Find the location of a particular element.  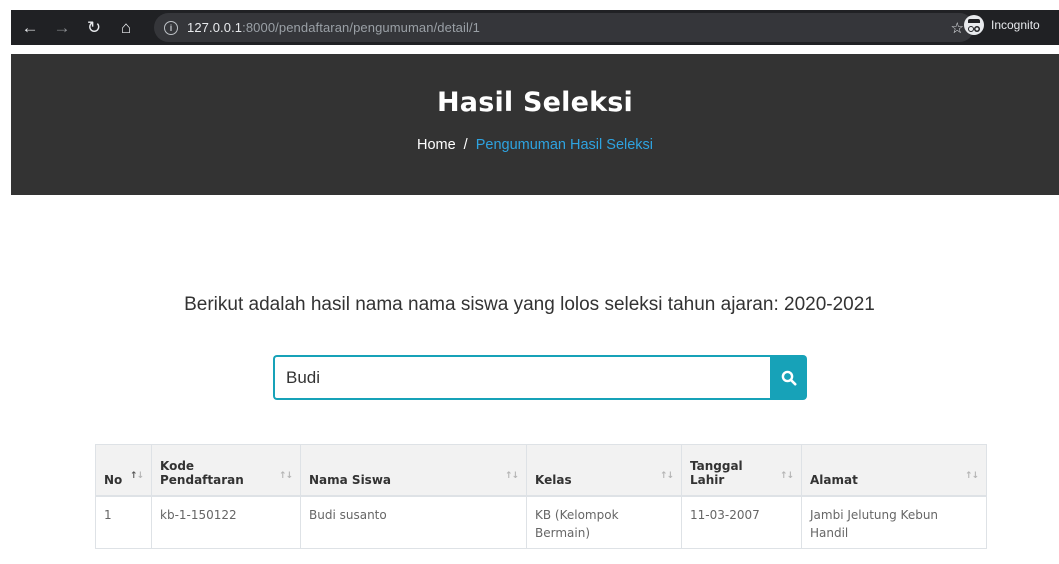

breadcrumb: Home / Pengumuman Hasil Seleksi is located at coordinates (535, 145).